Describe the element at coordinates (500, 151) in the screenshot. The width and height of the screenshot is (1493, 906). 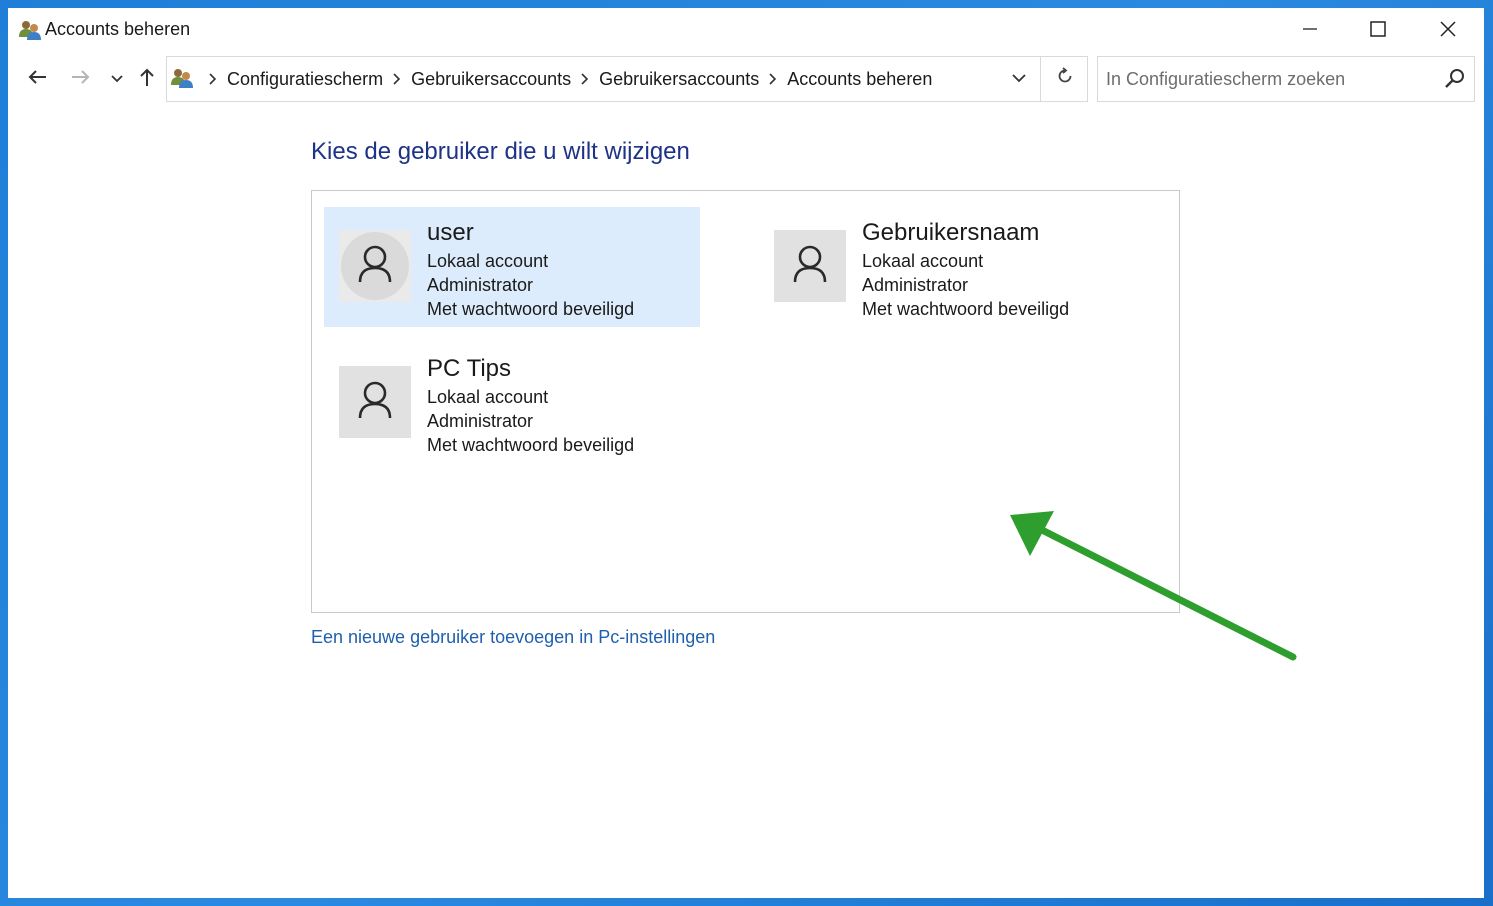
I see `page-title: Kies de gebruiker die u wilt wijzigen` at that location.